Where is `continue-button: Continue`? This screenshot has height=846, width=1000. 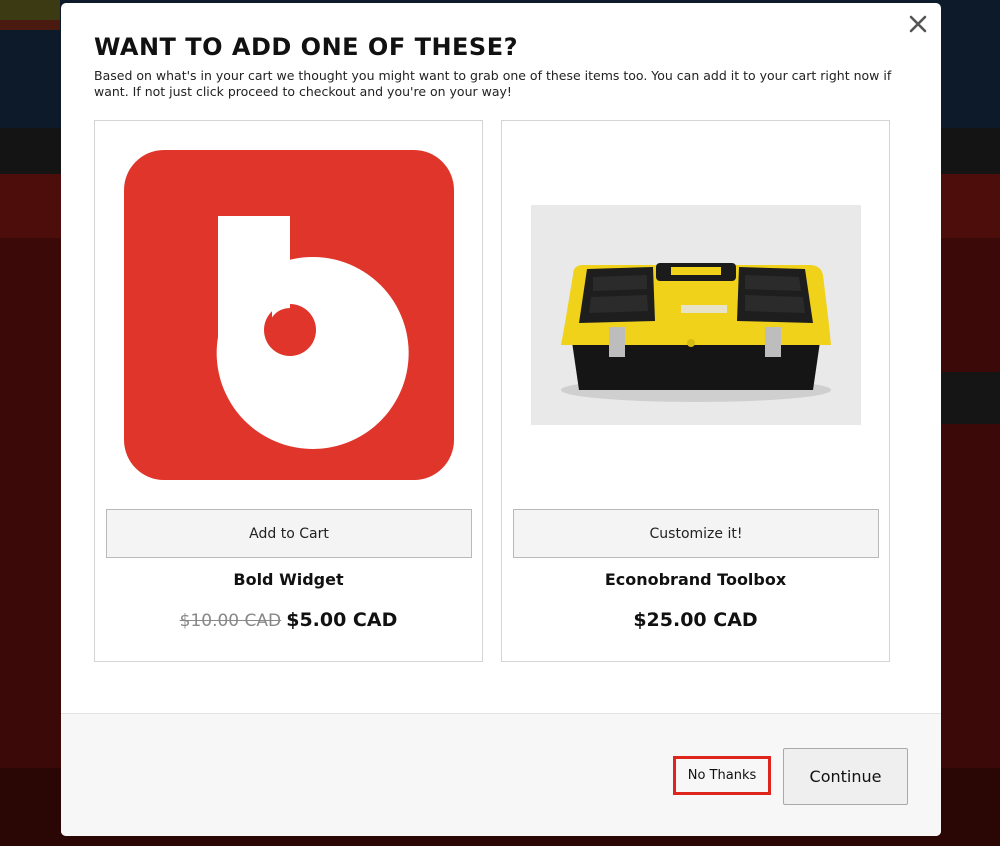 continue-button: Continue is located at coordinates (845, 776).